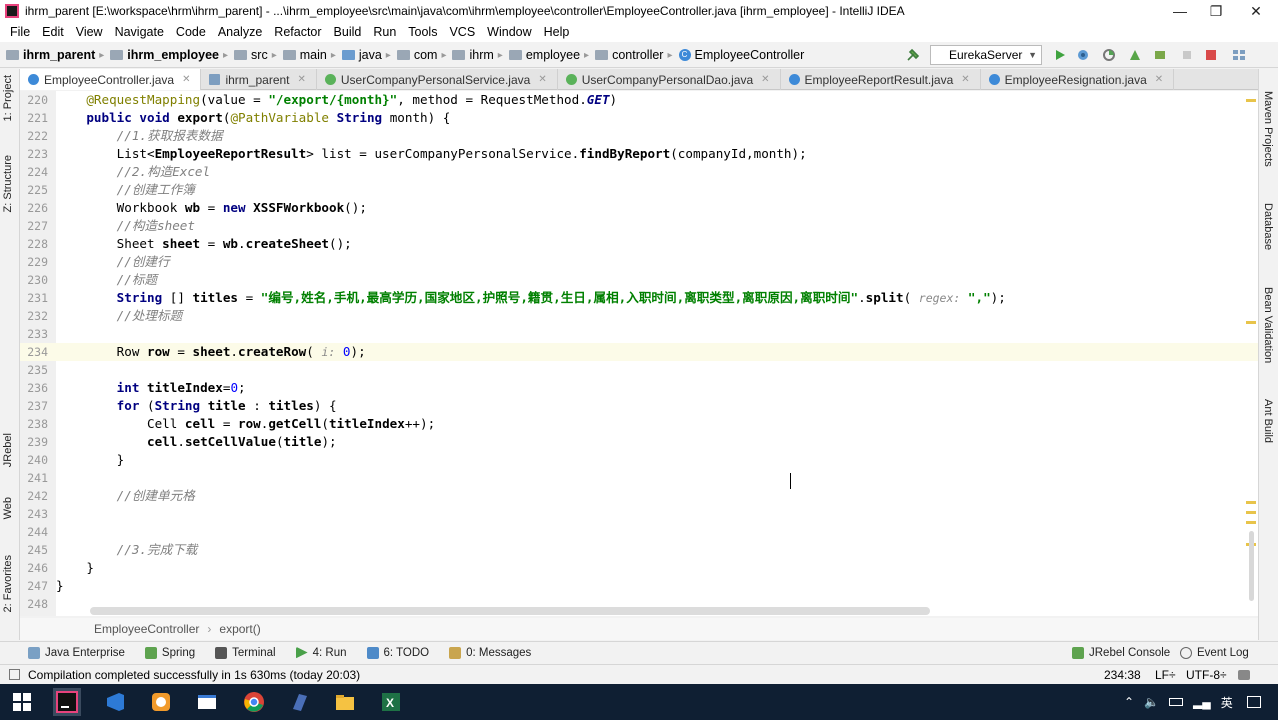  Describe the element at coordinates (1256, 11) in the screenshot. I see `close-button: ✕` at that location.